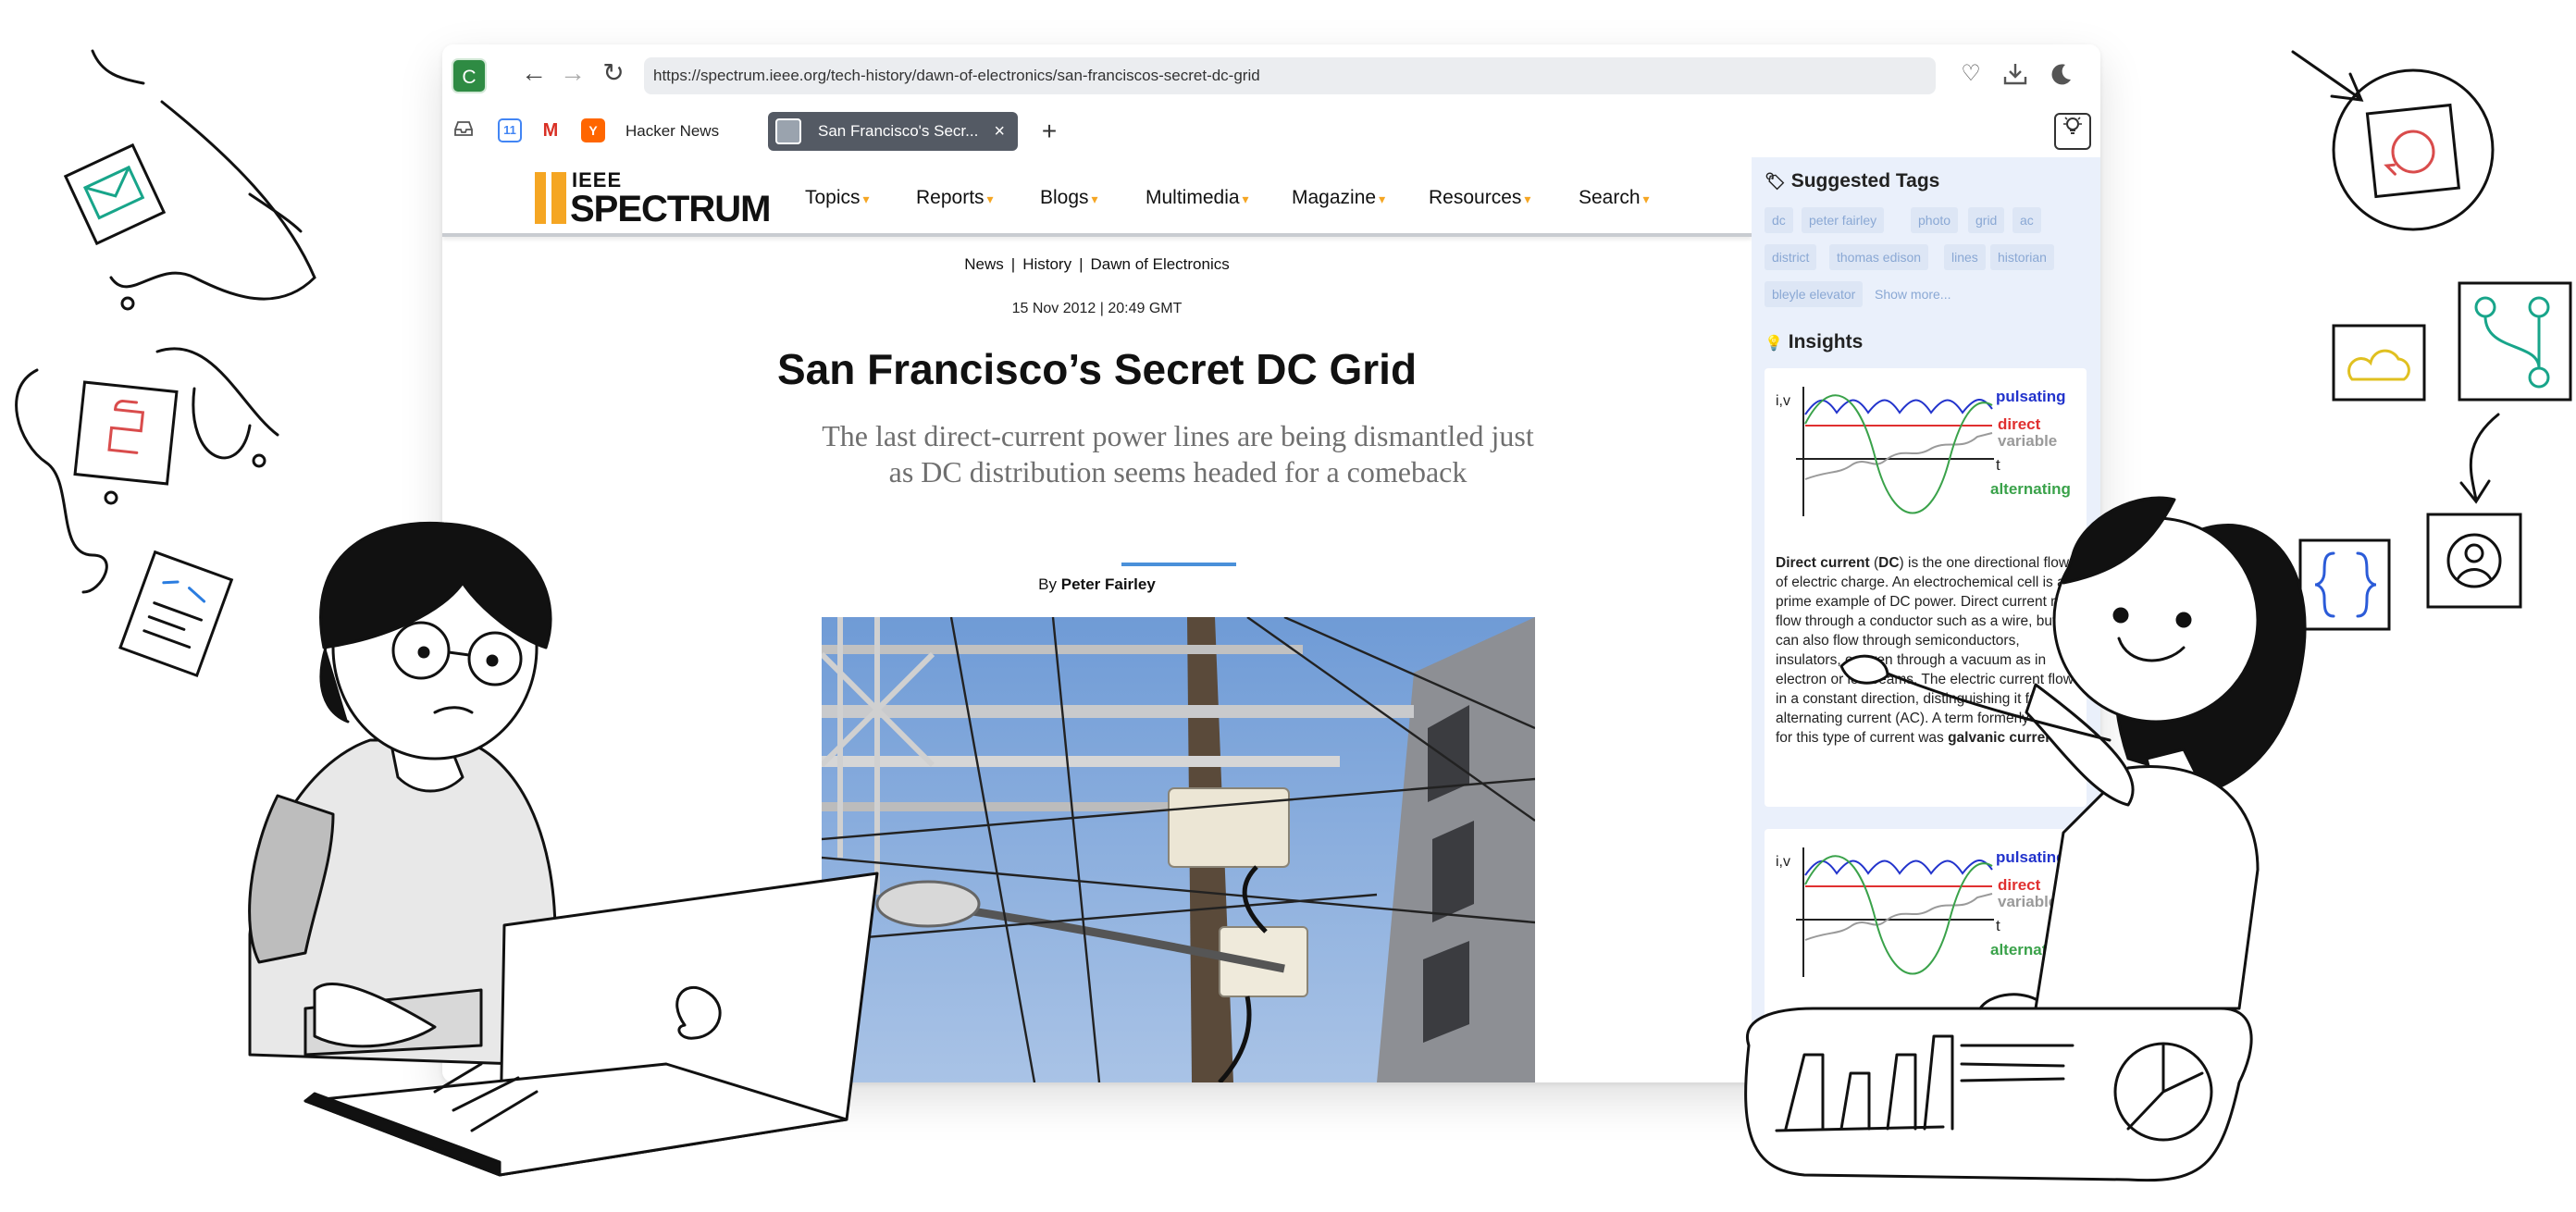 The width and height of the screenshot is (2576, 1212). What do you see at coordinates (1774, 344) in the screenshot?
I see `lightbulb-icon: 💡` at bounding box center [1774, 344].